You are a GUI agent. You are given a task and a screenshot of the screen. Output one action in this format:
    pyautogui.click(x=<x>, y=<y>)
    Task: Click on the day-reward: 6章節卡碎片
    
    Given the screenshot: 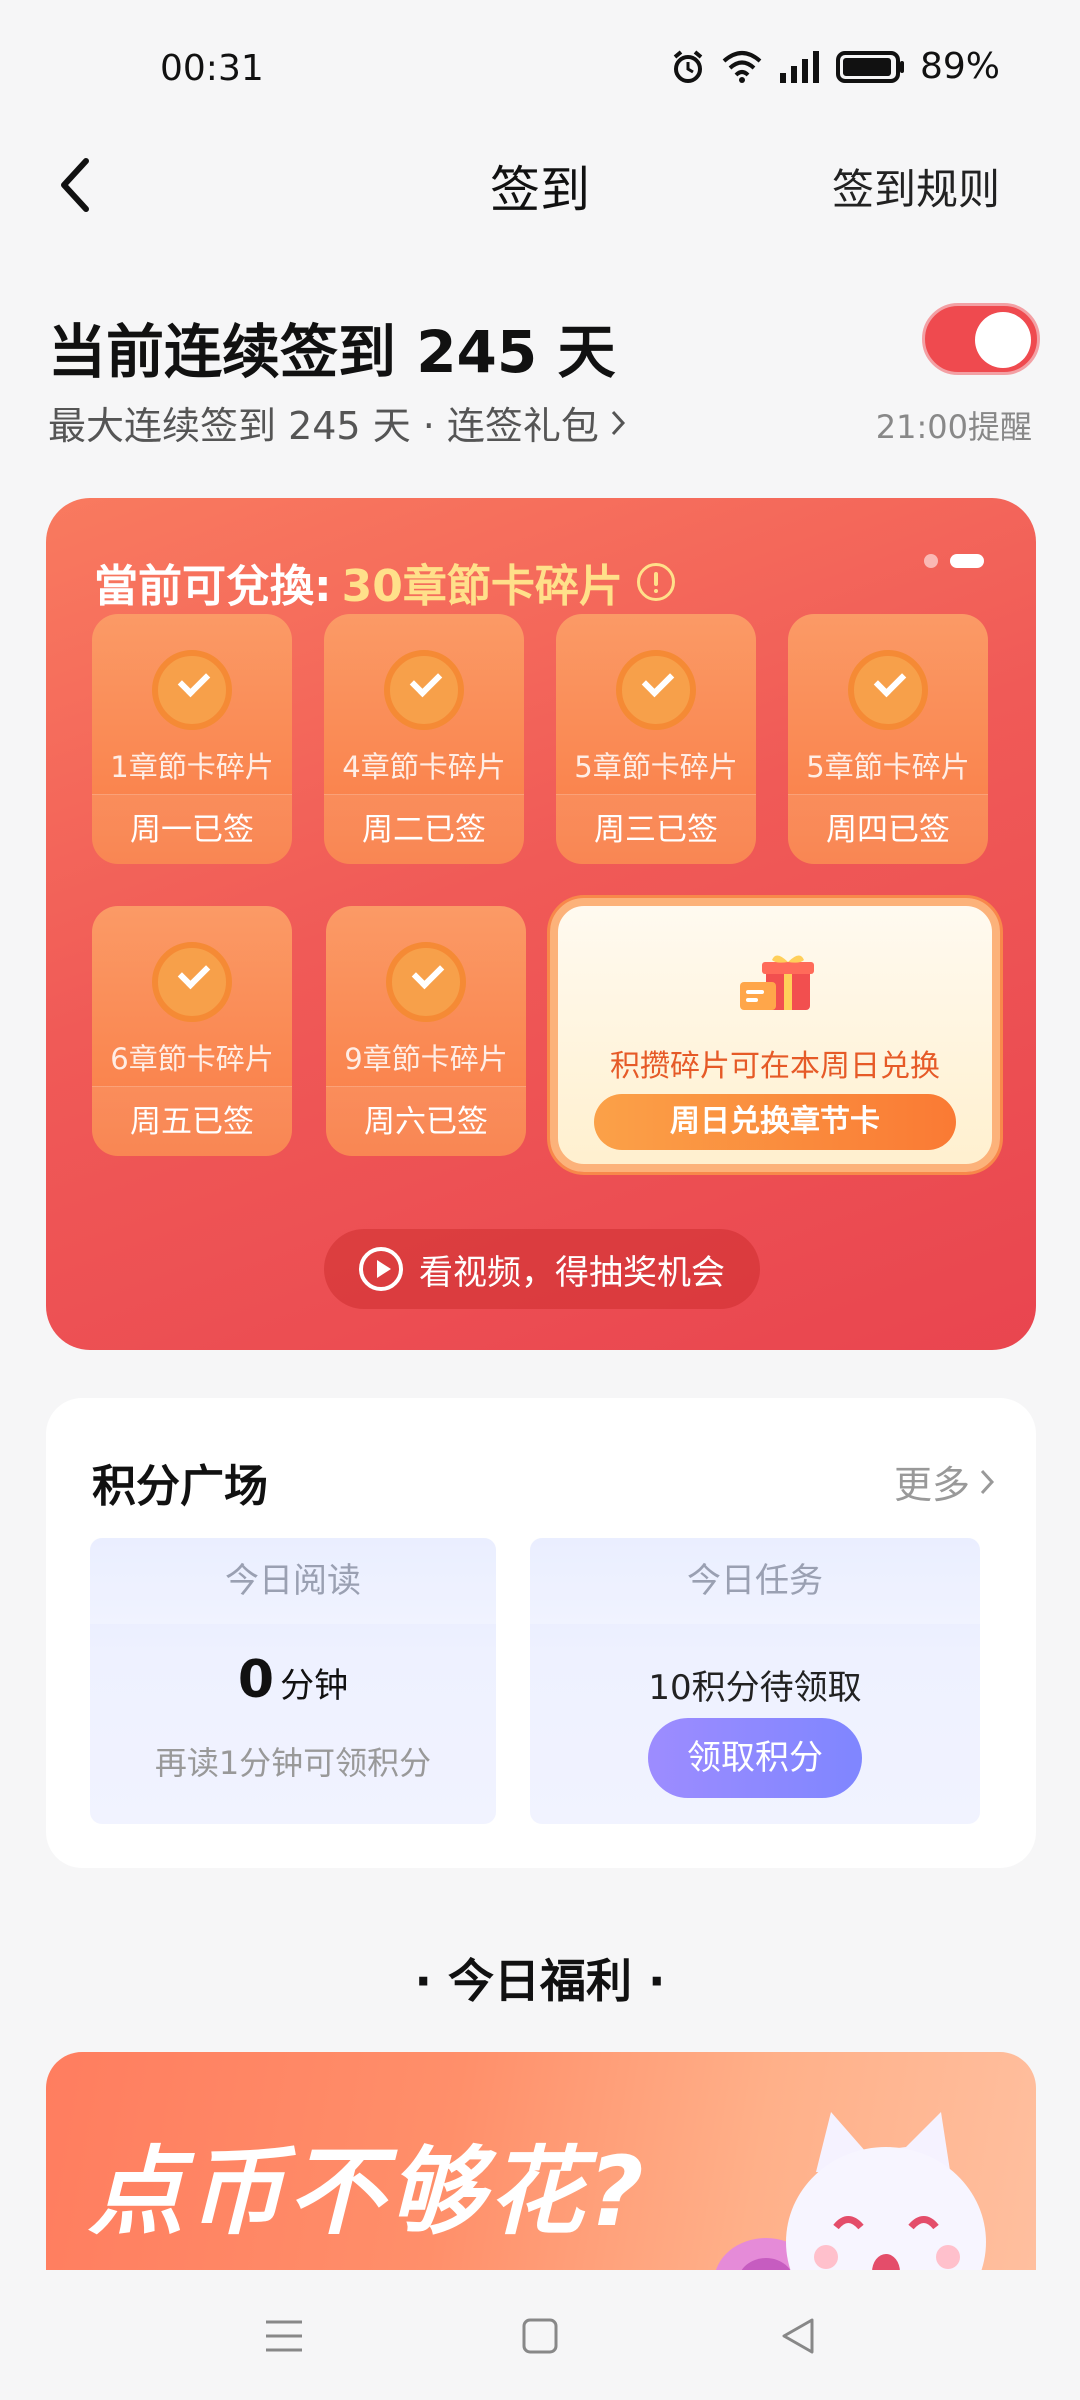 What is the action you would take?
    pyautogui.click(x=192, y=1059)
    